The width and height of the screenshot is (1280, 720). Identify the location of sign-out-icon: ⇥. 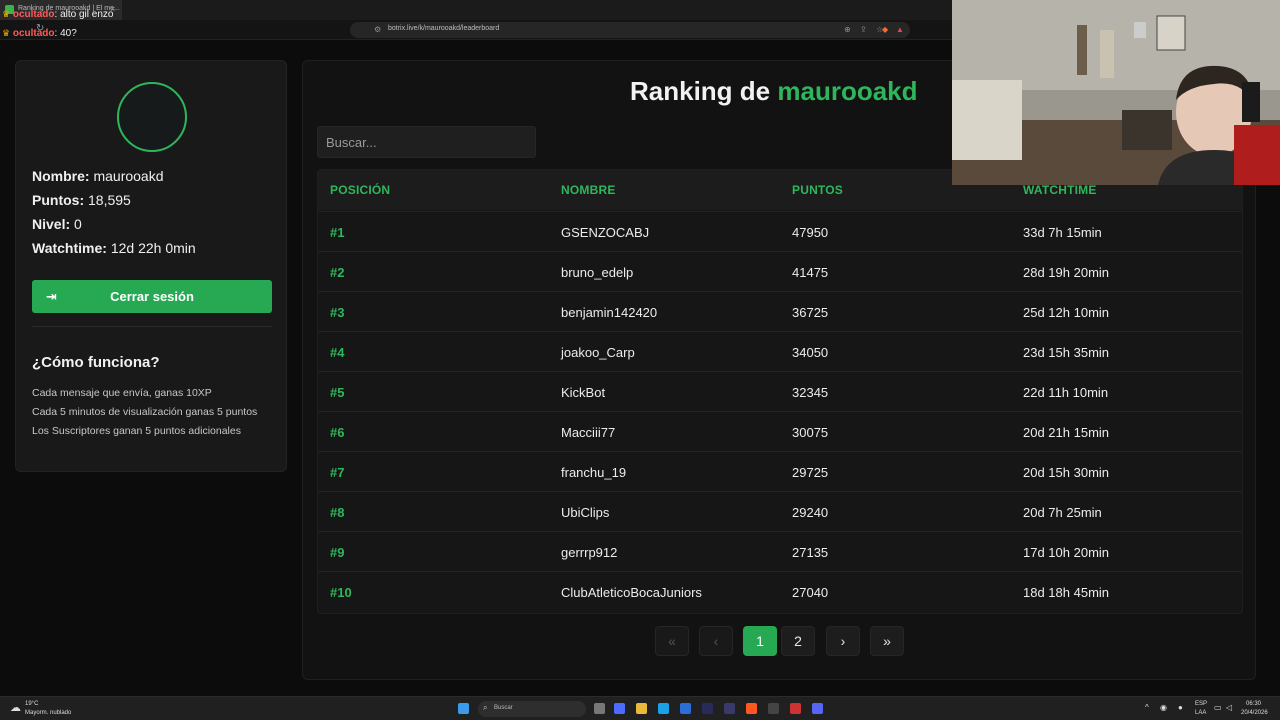
(51, 296).